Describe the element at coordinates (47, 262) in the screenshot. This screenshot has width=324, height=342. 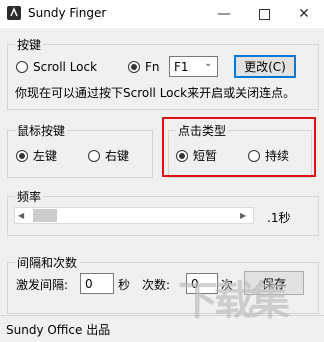
I see `interval-group-label: 间隔和次数` at that location.